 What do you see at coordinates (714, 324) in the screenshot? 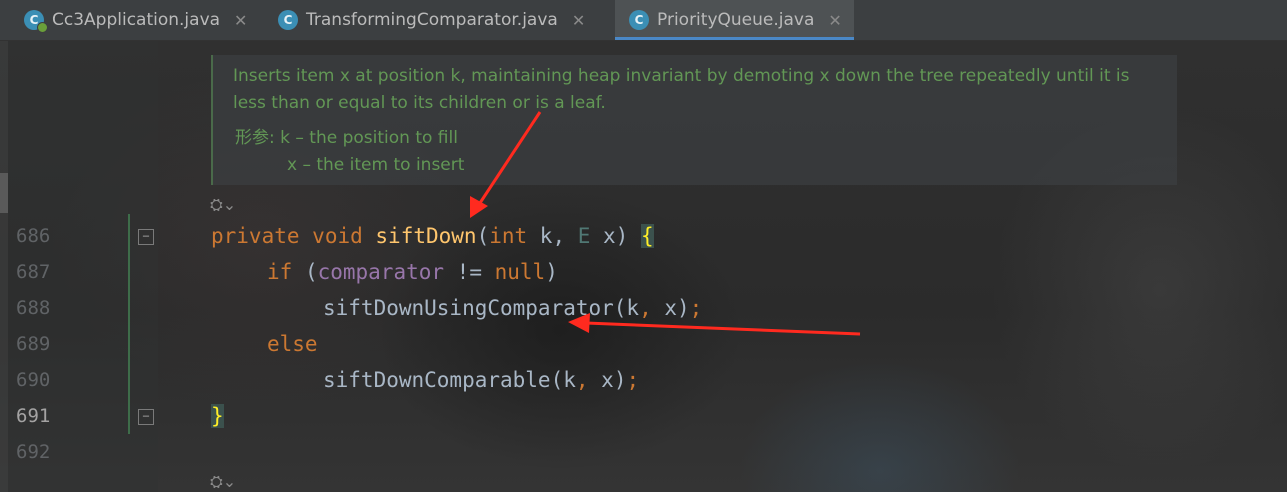
I see `arrow-to-siftdownusingcomparator` at bounding box center [714, 324].